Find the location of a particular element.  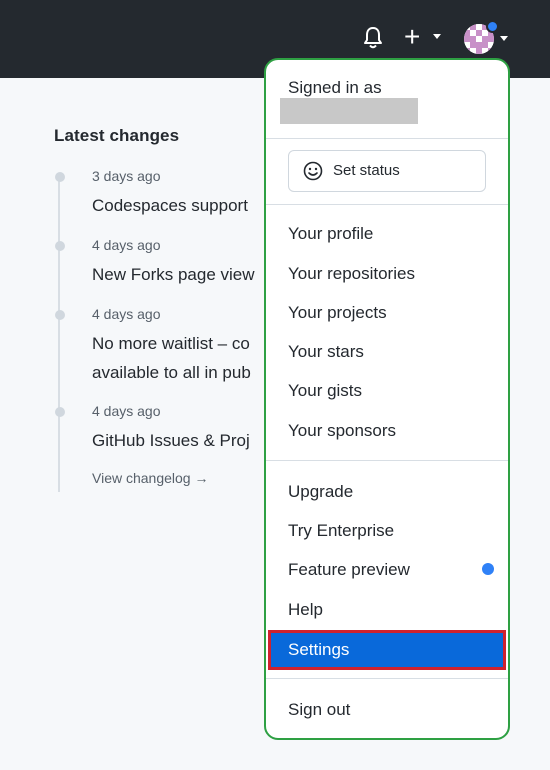

smiley-icon is located at coordinates (313, 171).